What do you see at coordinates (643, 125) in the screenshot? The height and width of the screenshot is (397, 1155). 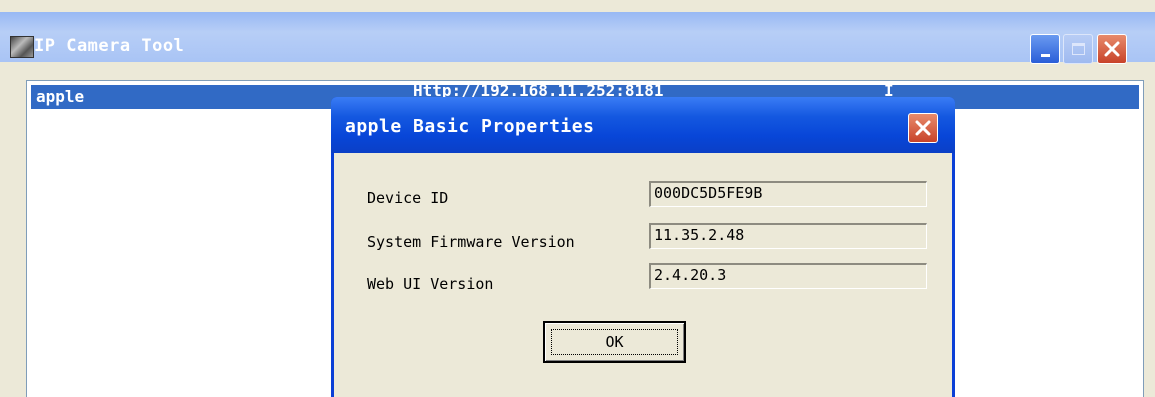 I see `dialog-titlebar: apple Basic Properties` at bounding box center [643, 125].